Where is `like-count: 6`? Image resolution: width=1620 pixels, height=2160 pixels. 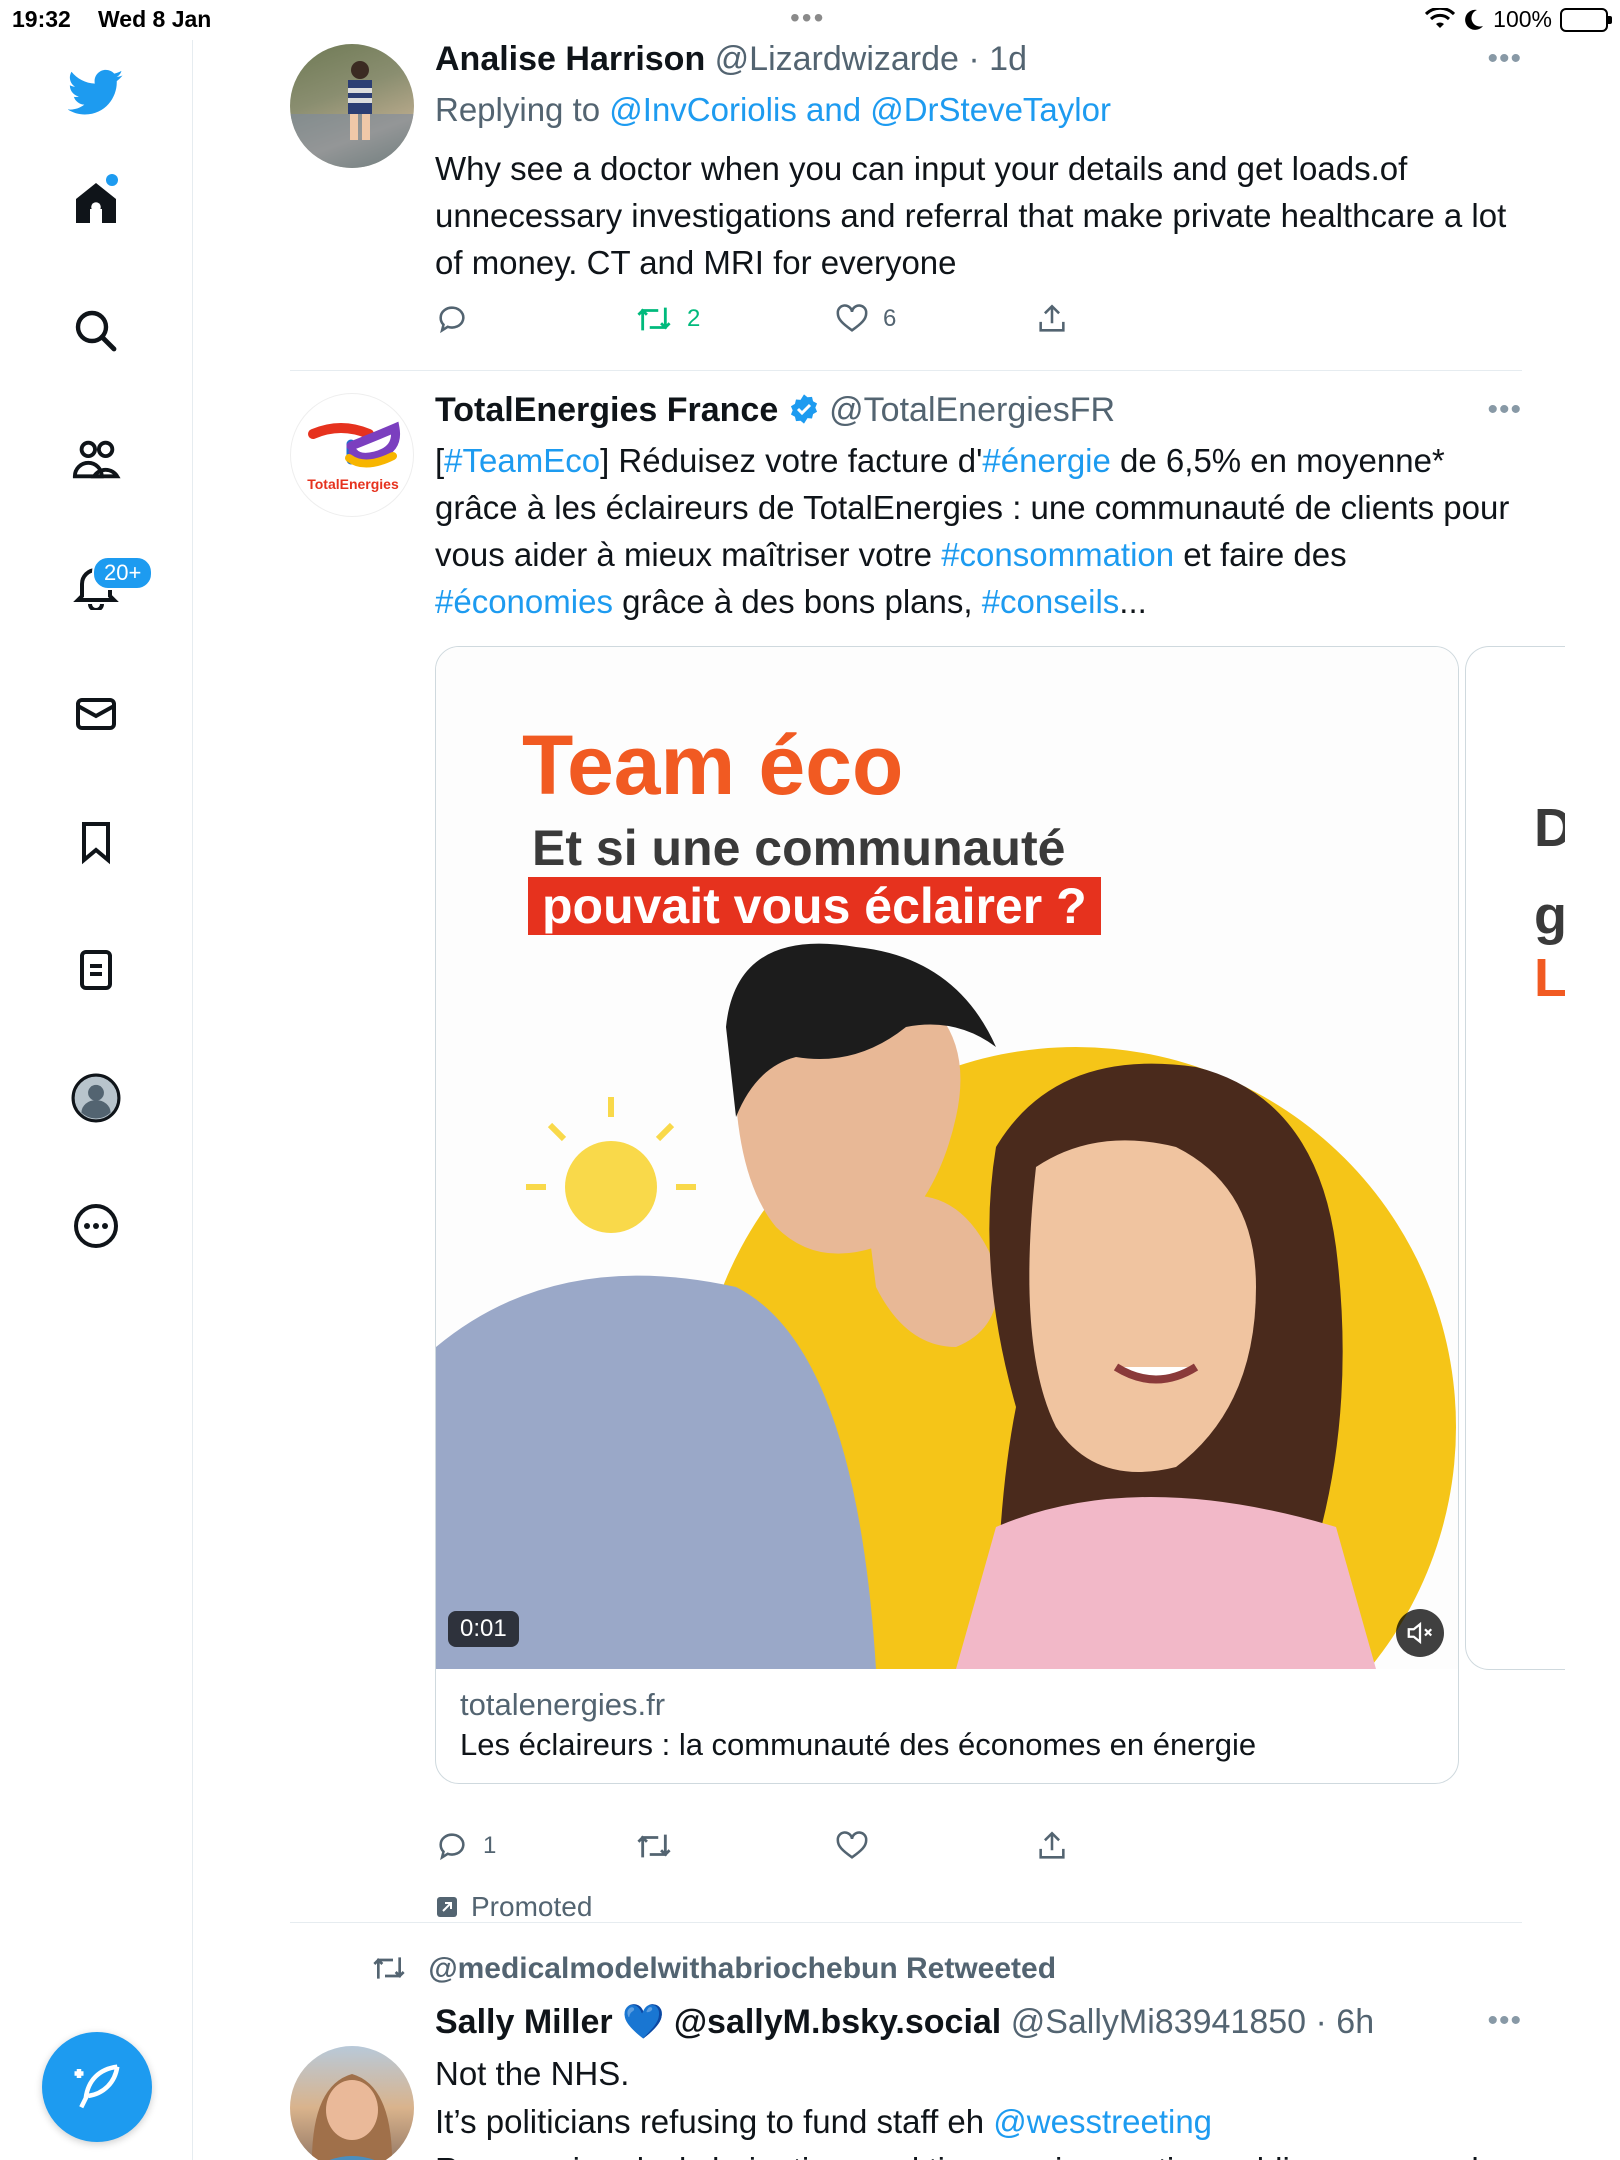
like-count: 6 is located at coordinates (890, 318).